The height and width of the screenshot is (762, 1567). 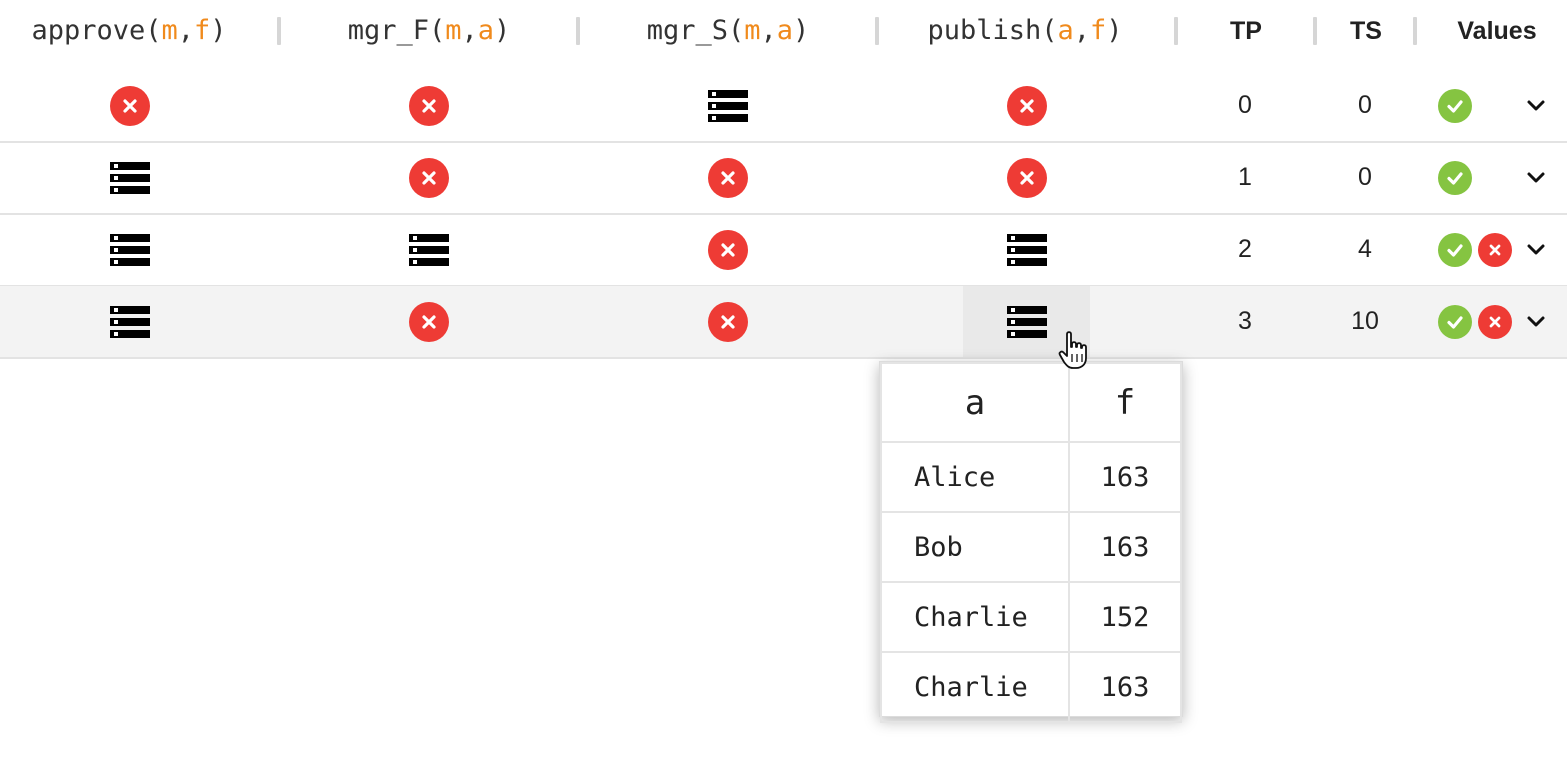 What do you see at coordinates (1245, 249) in the screenshot?
I see `tp-value: 2` at bounding box center [1245, 249].